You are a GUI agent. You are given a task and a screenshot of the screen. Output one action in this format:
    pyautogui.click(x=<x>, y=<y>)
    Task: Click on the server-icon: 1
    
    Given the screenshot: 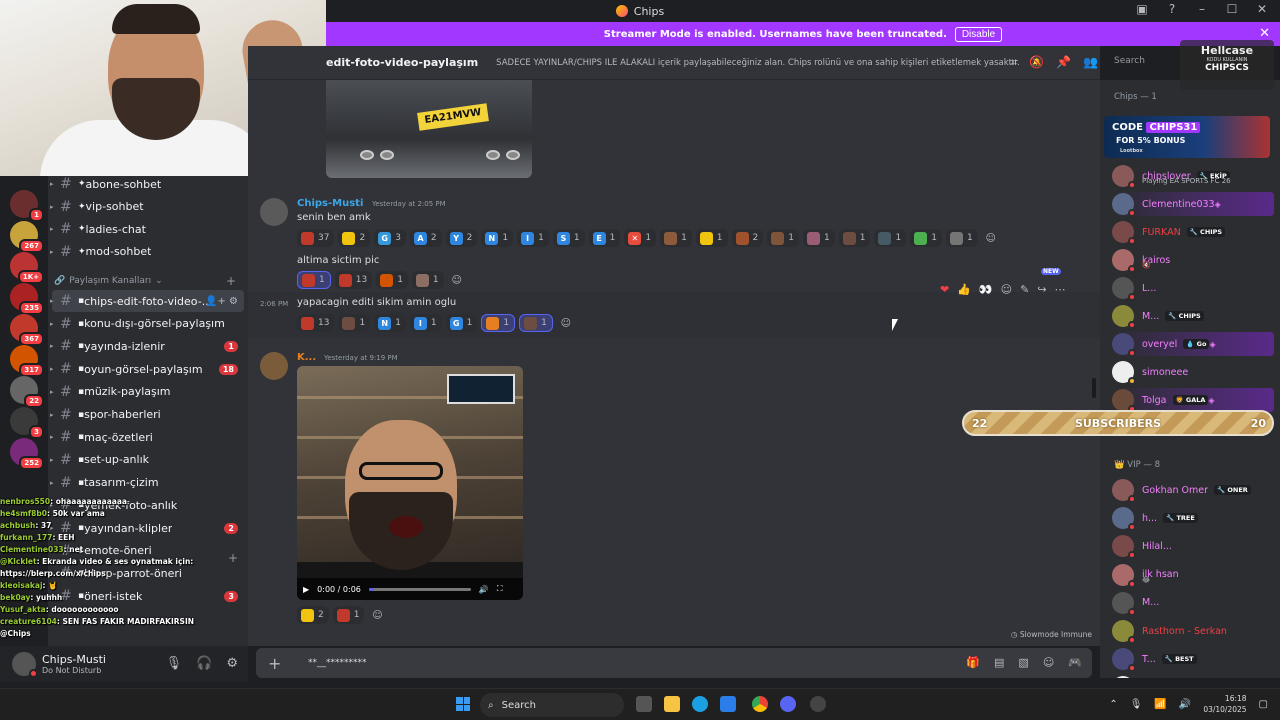 What is the action you would take?
    pyautogui.click(x=27, y=206)
    